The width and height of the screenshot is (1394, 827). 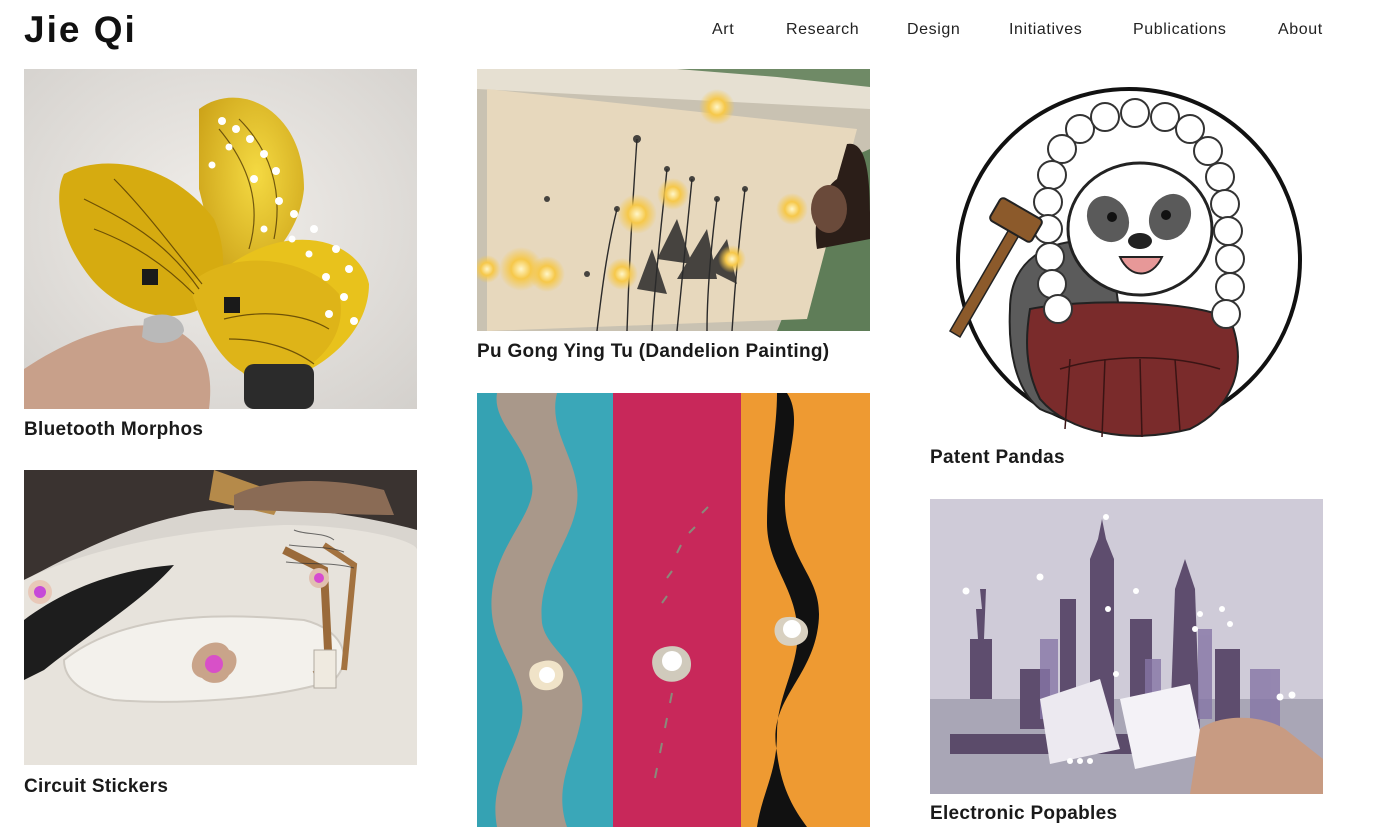 I want to click on project-card-dandelion-painting: Pu Gong Ying Tu (Dandelion Painting), so click(x=673, y=219).